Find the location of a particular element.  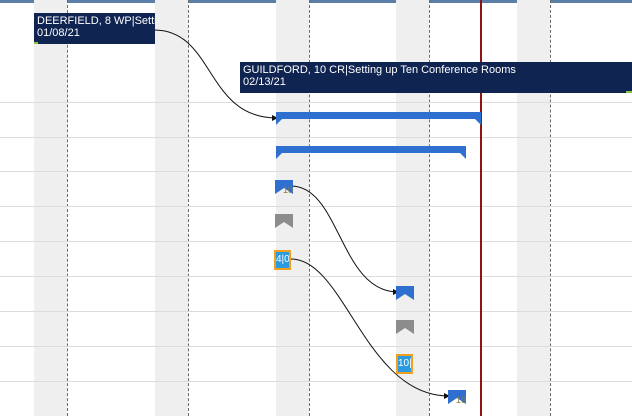

link-task-to-milestone is located at coordinates (370, 328).